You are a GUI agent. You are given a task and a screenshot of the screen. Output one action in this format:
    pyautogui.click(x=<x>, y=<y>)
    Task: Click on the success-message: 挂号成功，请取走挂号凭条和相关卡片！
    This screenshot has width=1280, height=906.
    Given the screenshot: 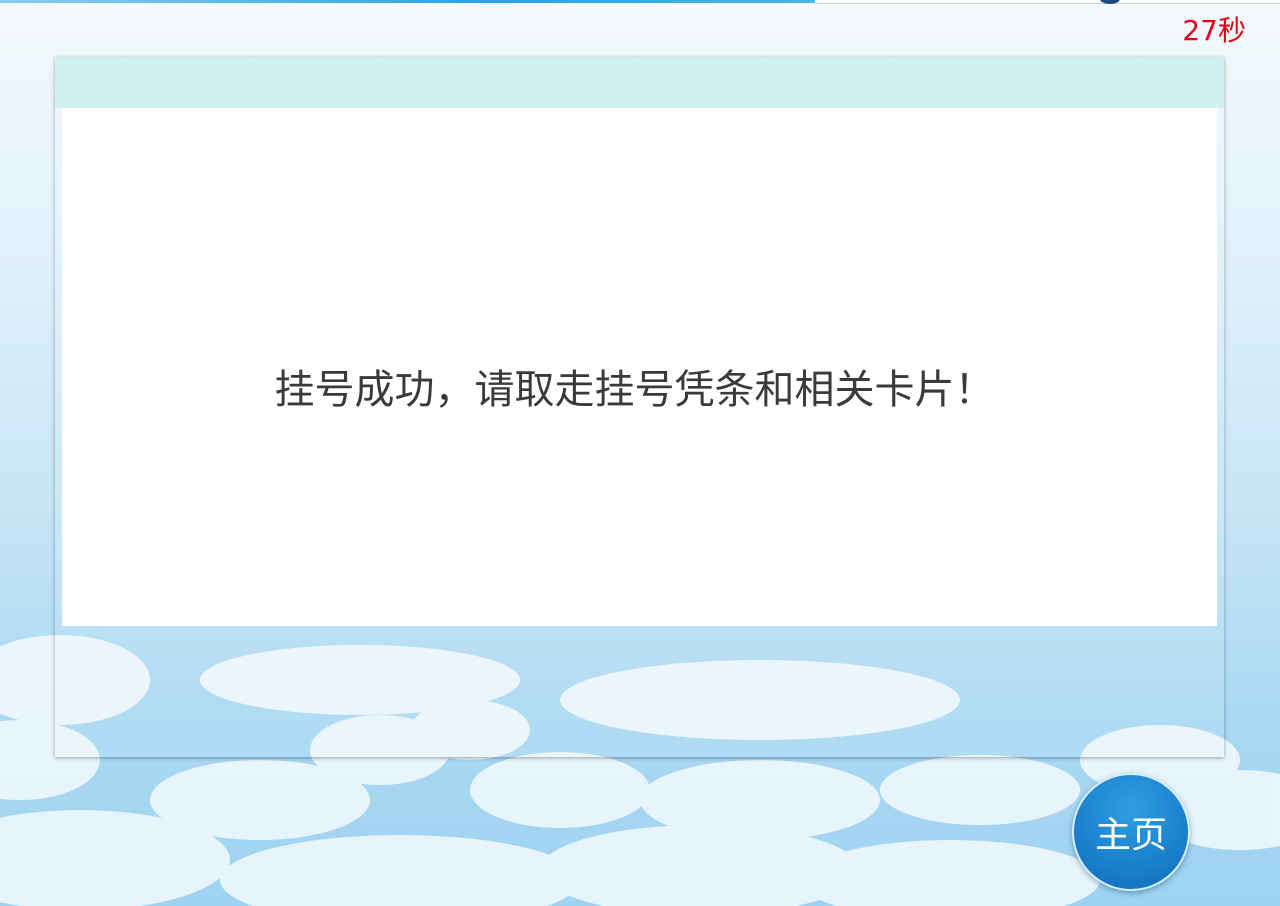 What is the action you would take?
    pyautogui.click(x=634, y=390)
    